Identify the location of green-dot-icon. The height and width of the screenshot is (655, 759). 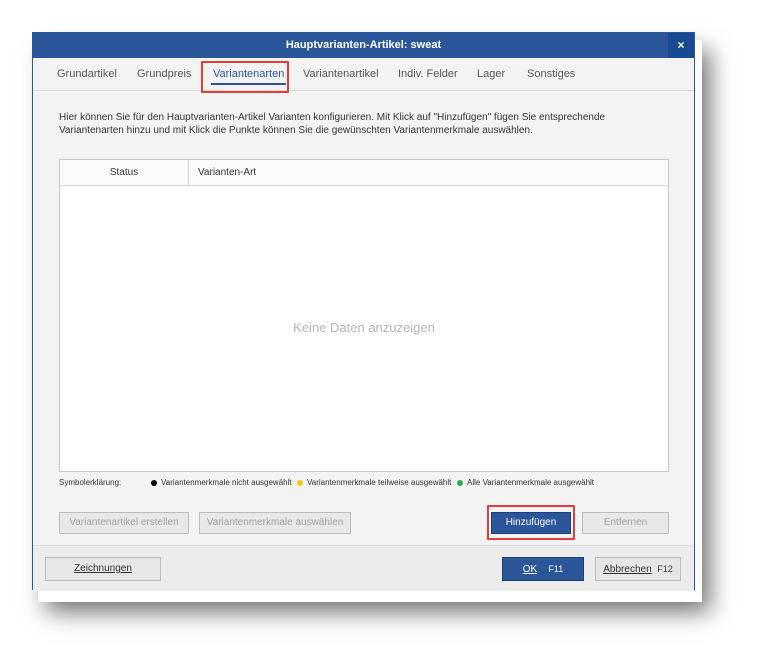
(460, 483).